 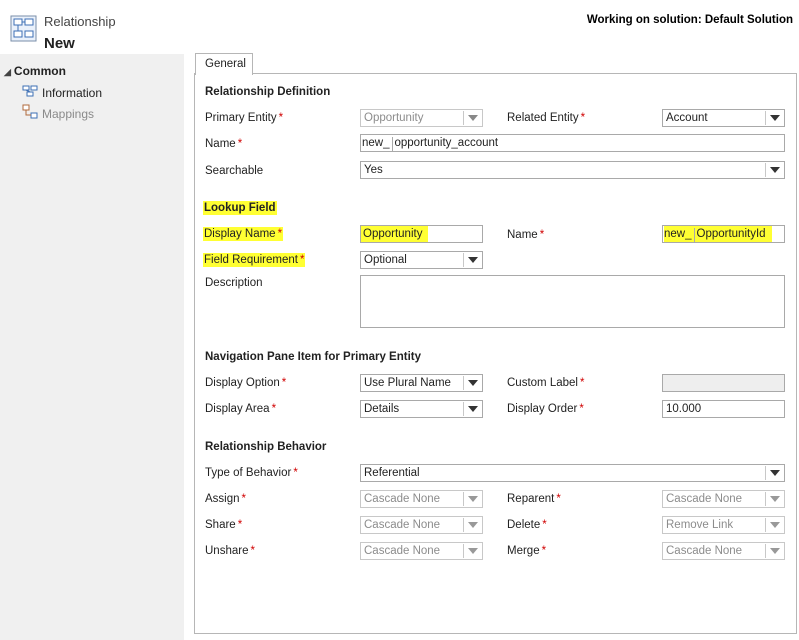 I want to click on mappings-icon, so click(x=30, y=113).